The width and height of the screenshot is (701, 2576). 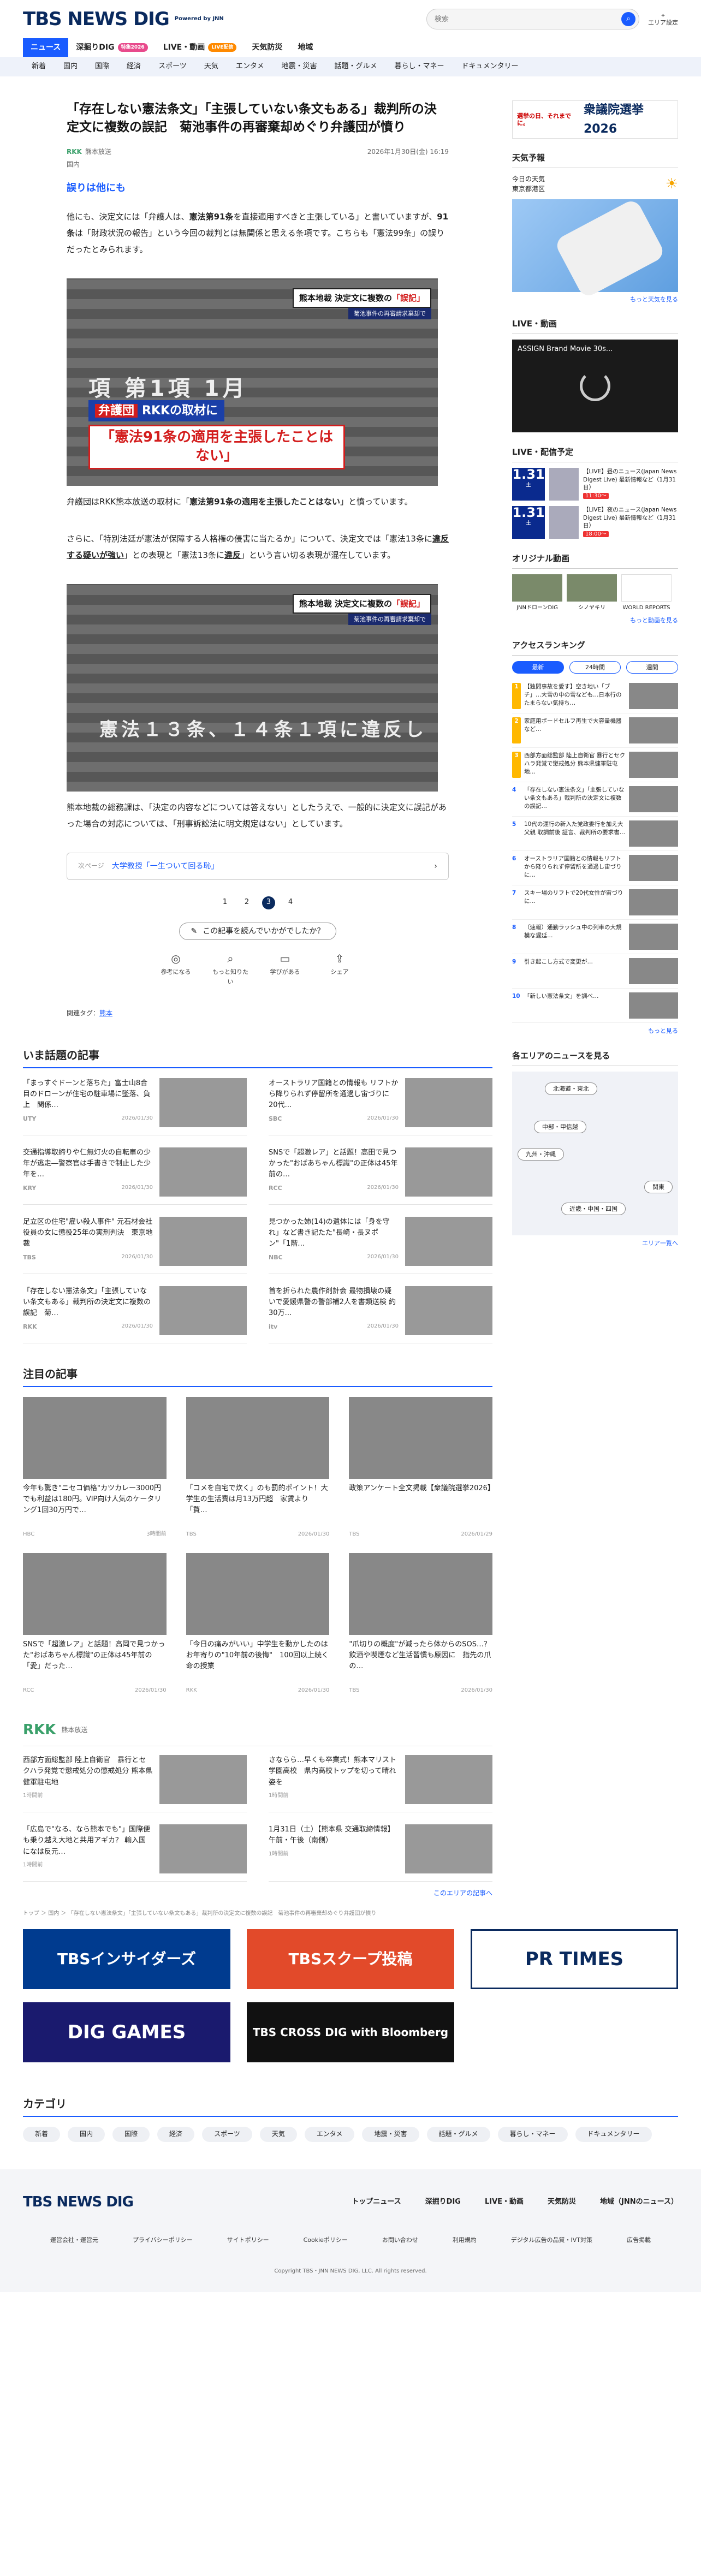 What do you see at coordinates (126, 2032) in the screenshot?
I see `banner-dig-games: DIG GAMES` at bounding box center [126, 2032].